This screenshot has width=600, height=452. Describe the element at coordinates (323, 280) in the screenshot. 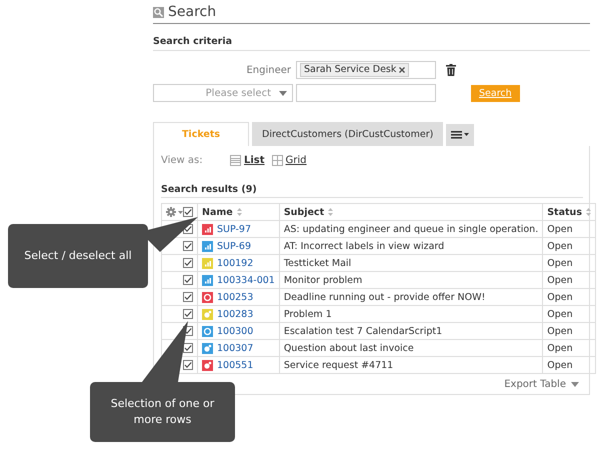

I see `table-cell: Monitor problem` at that location.